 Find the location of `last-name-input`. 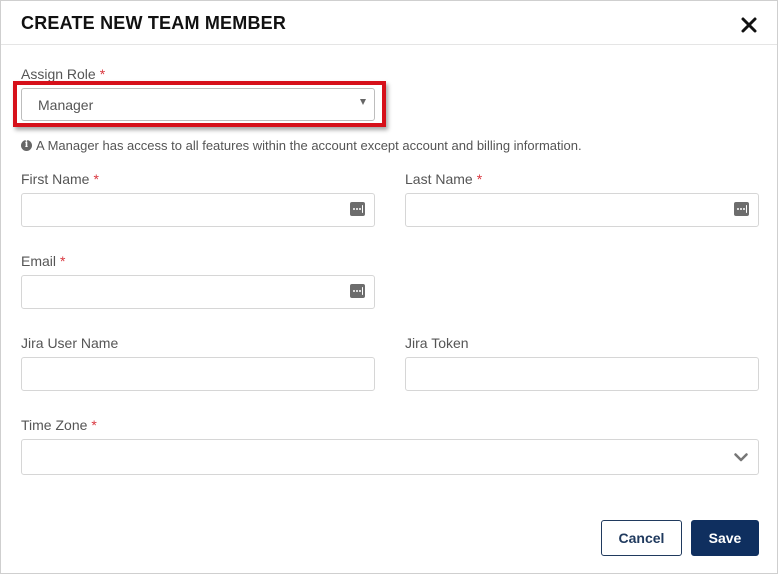

last-name-input is located at coordinates (582, 210).